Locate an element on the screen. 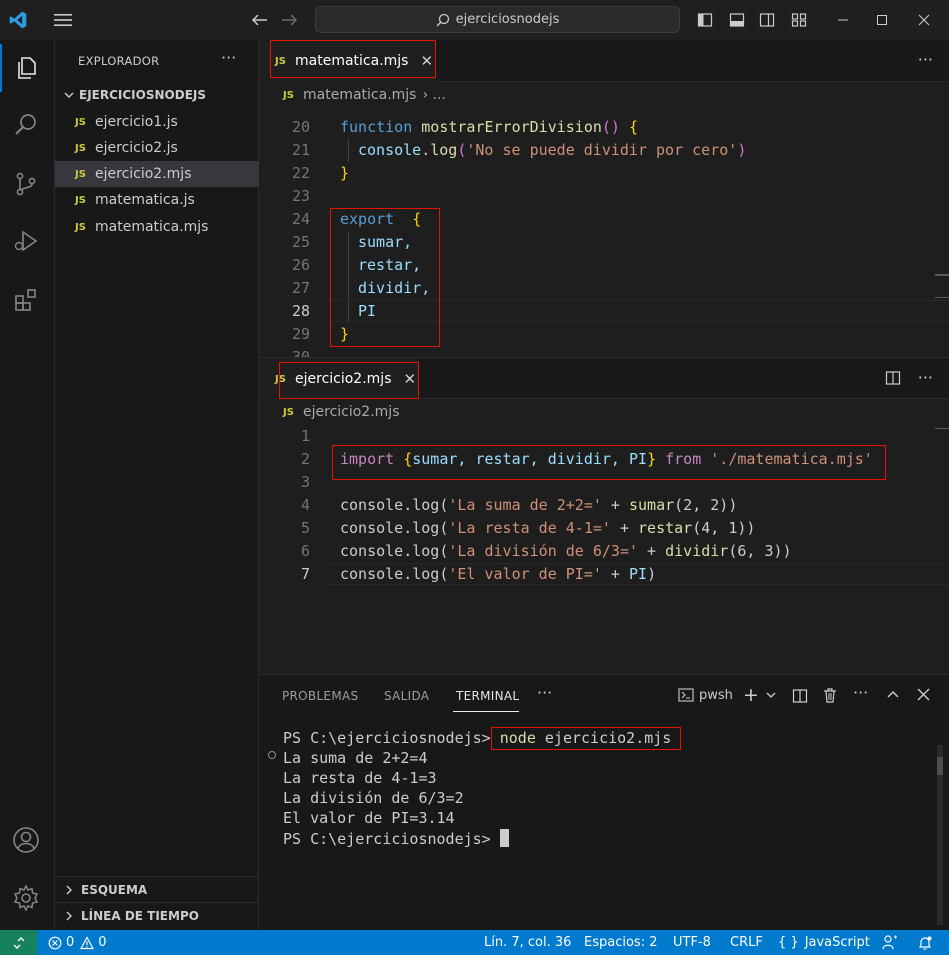 This screenshot has width=949, height=955. breadcrumb-file: ejercicio2.mjs is located at coordinates (351, 412).